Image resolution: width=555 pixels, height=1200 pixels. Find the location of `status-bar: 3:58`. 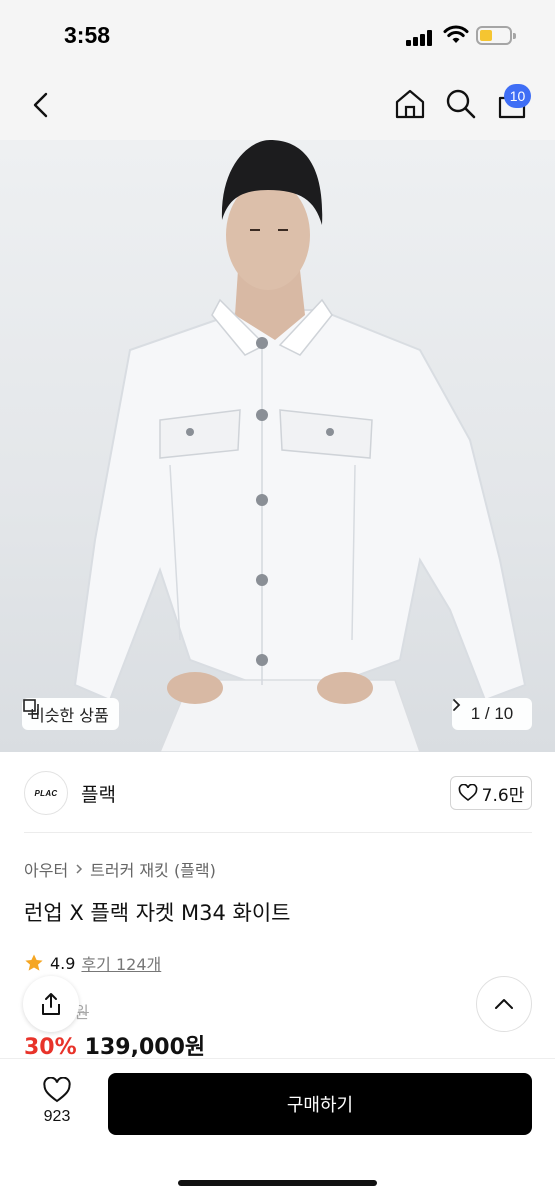

status-bar: 3:58 is located at coordinates (277, 34).